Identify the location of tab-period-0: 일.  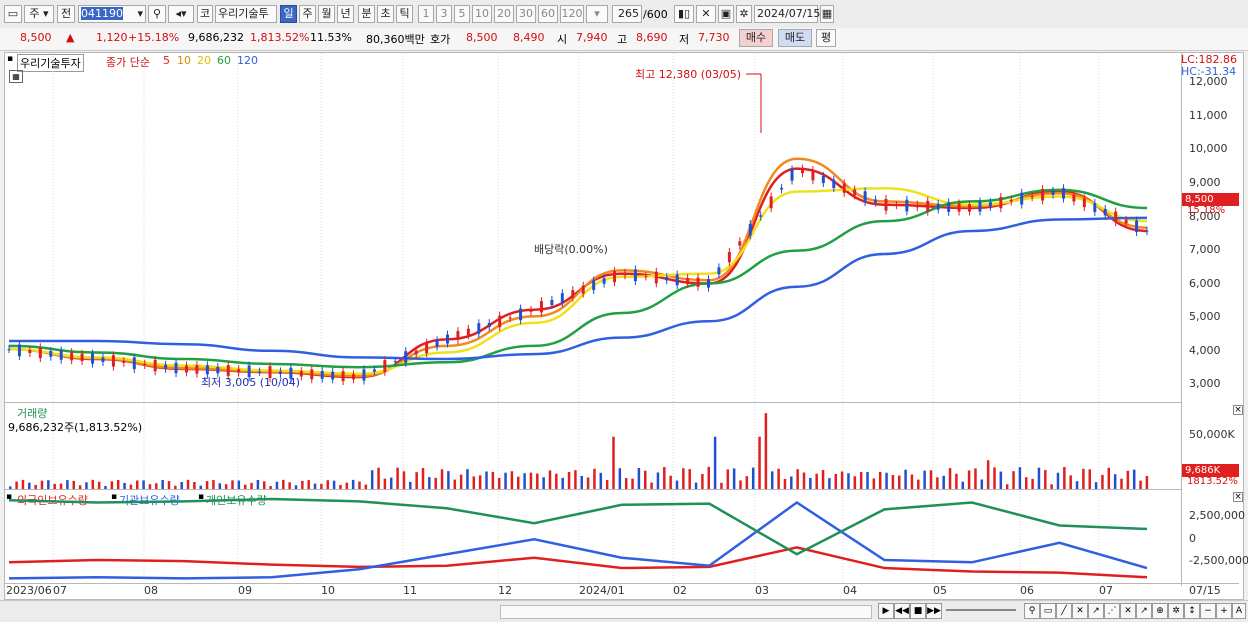
(288, 14).